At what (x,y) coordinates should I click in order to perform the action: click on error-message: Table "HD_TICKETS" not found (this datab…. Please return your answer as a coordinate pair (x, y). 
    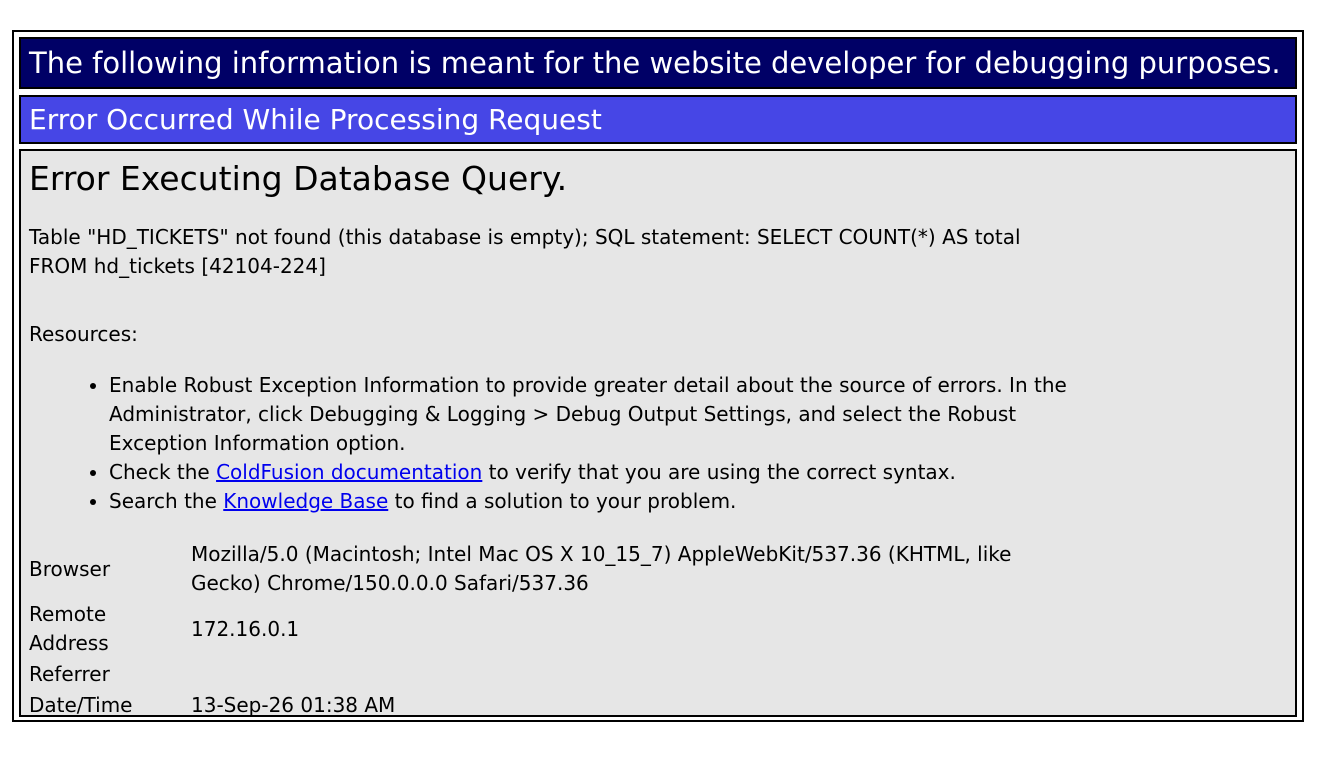
    Looking at the image, I should click on (525, 251).